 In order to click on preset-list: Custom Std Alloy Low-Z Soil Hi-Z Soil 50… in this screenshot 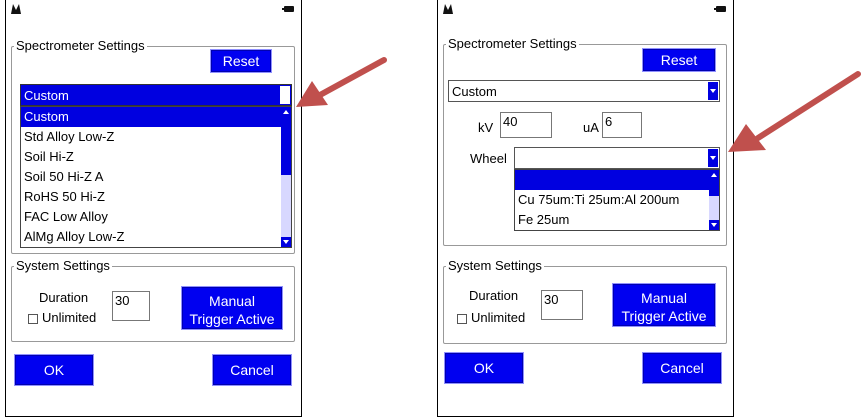, I will do `click(156, 177)`.